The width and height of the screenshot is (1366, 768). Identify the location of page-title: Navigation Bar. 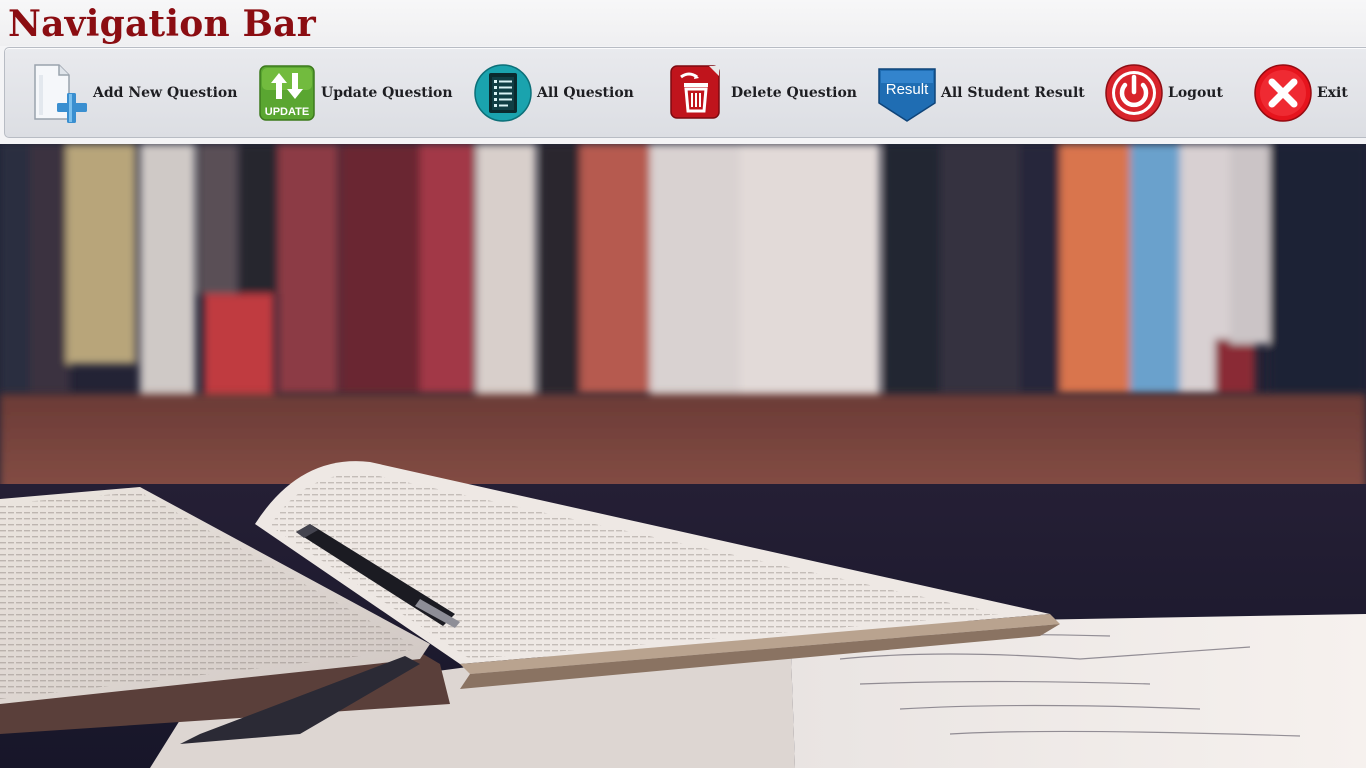
(162, 24).